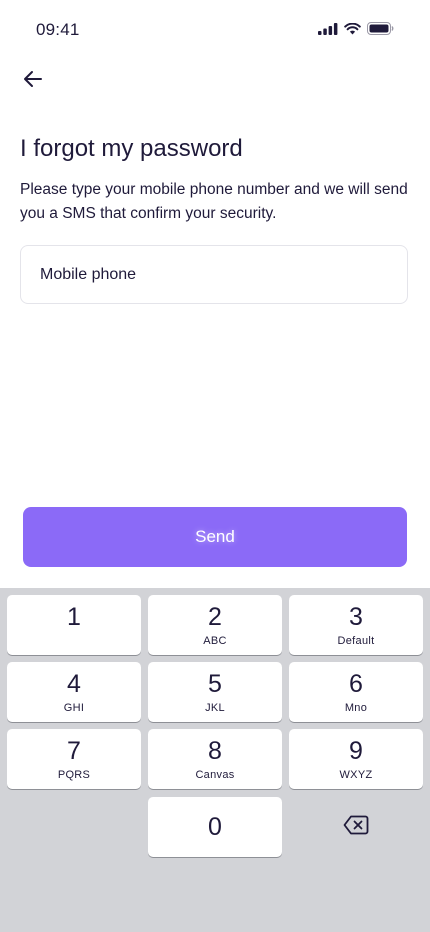 The height and width of the screenshot is (932, 430). I want to click on key-letters: Default, so click(356, 641).